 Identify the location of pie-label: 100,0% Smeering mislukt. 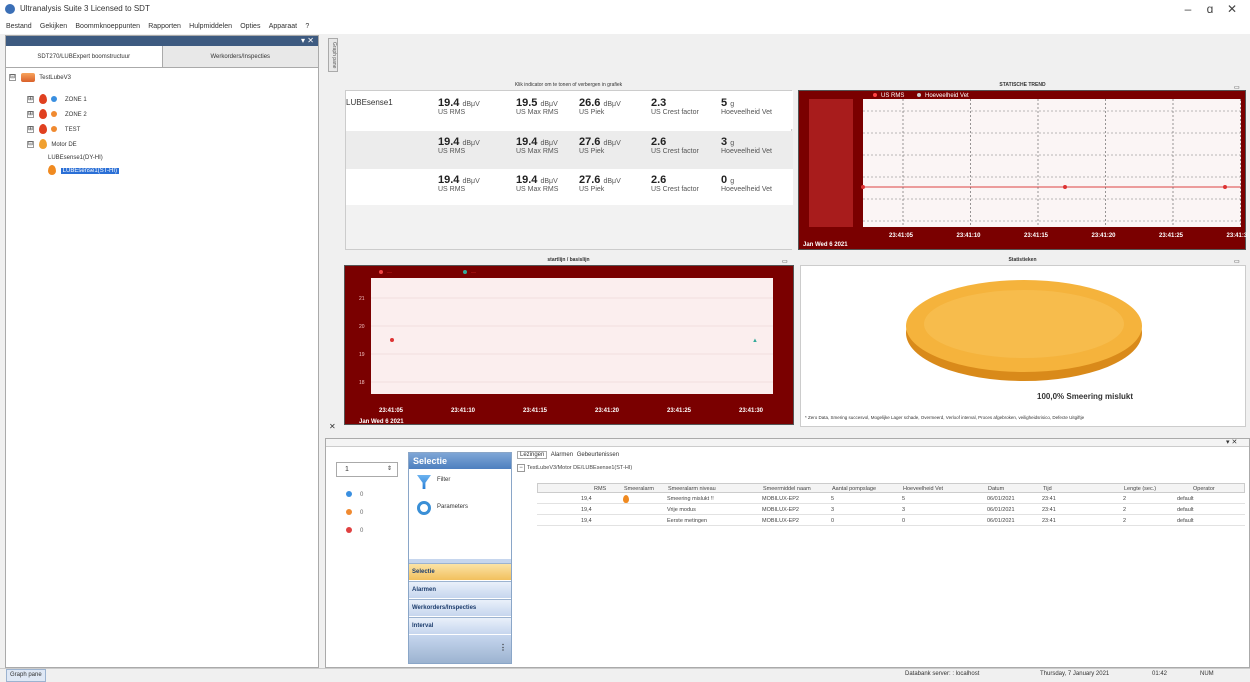
(1085, 396).